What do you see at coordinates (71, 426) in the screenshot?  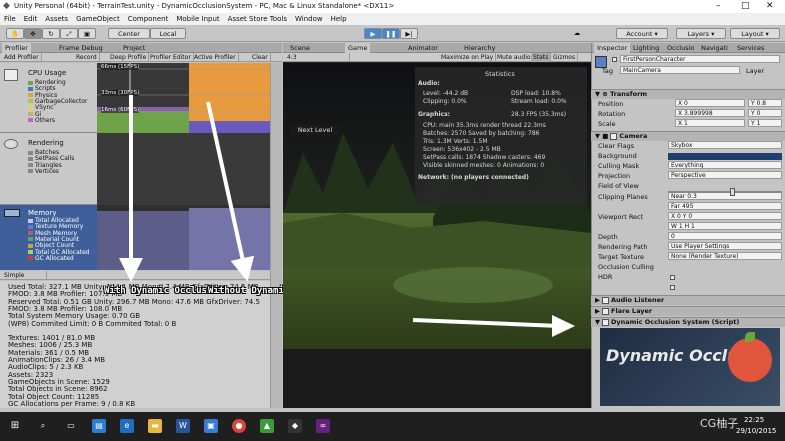 I see `task-view-icon: ▭` at bounding box center [71, 426].